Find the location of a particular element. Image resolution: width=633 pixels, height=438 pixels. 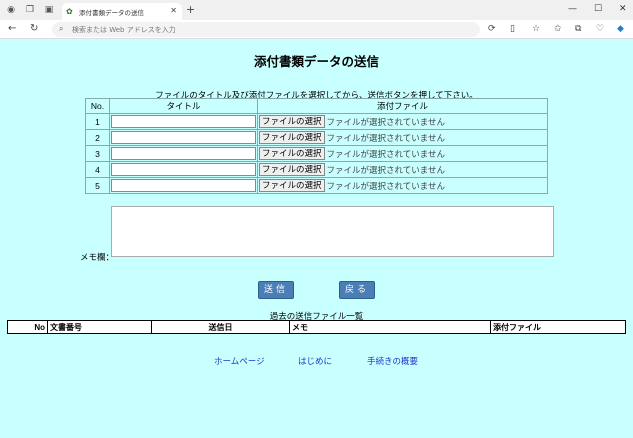

maximize-icon: ☐ is located at coordinates (598, 9).